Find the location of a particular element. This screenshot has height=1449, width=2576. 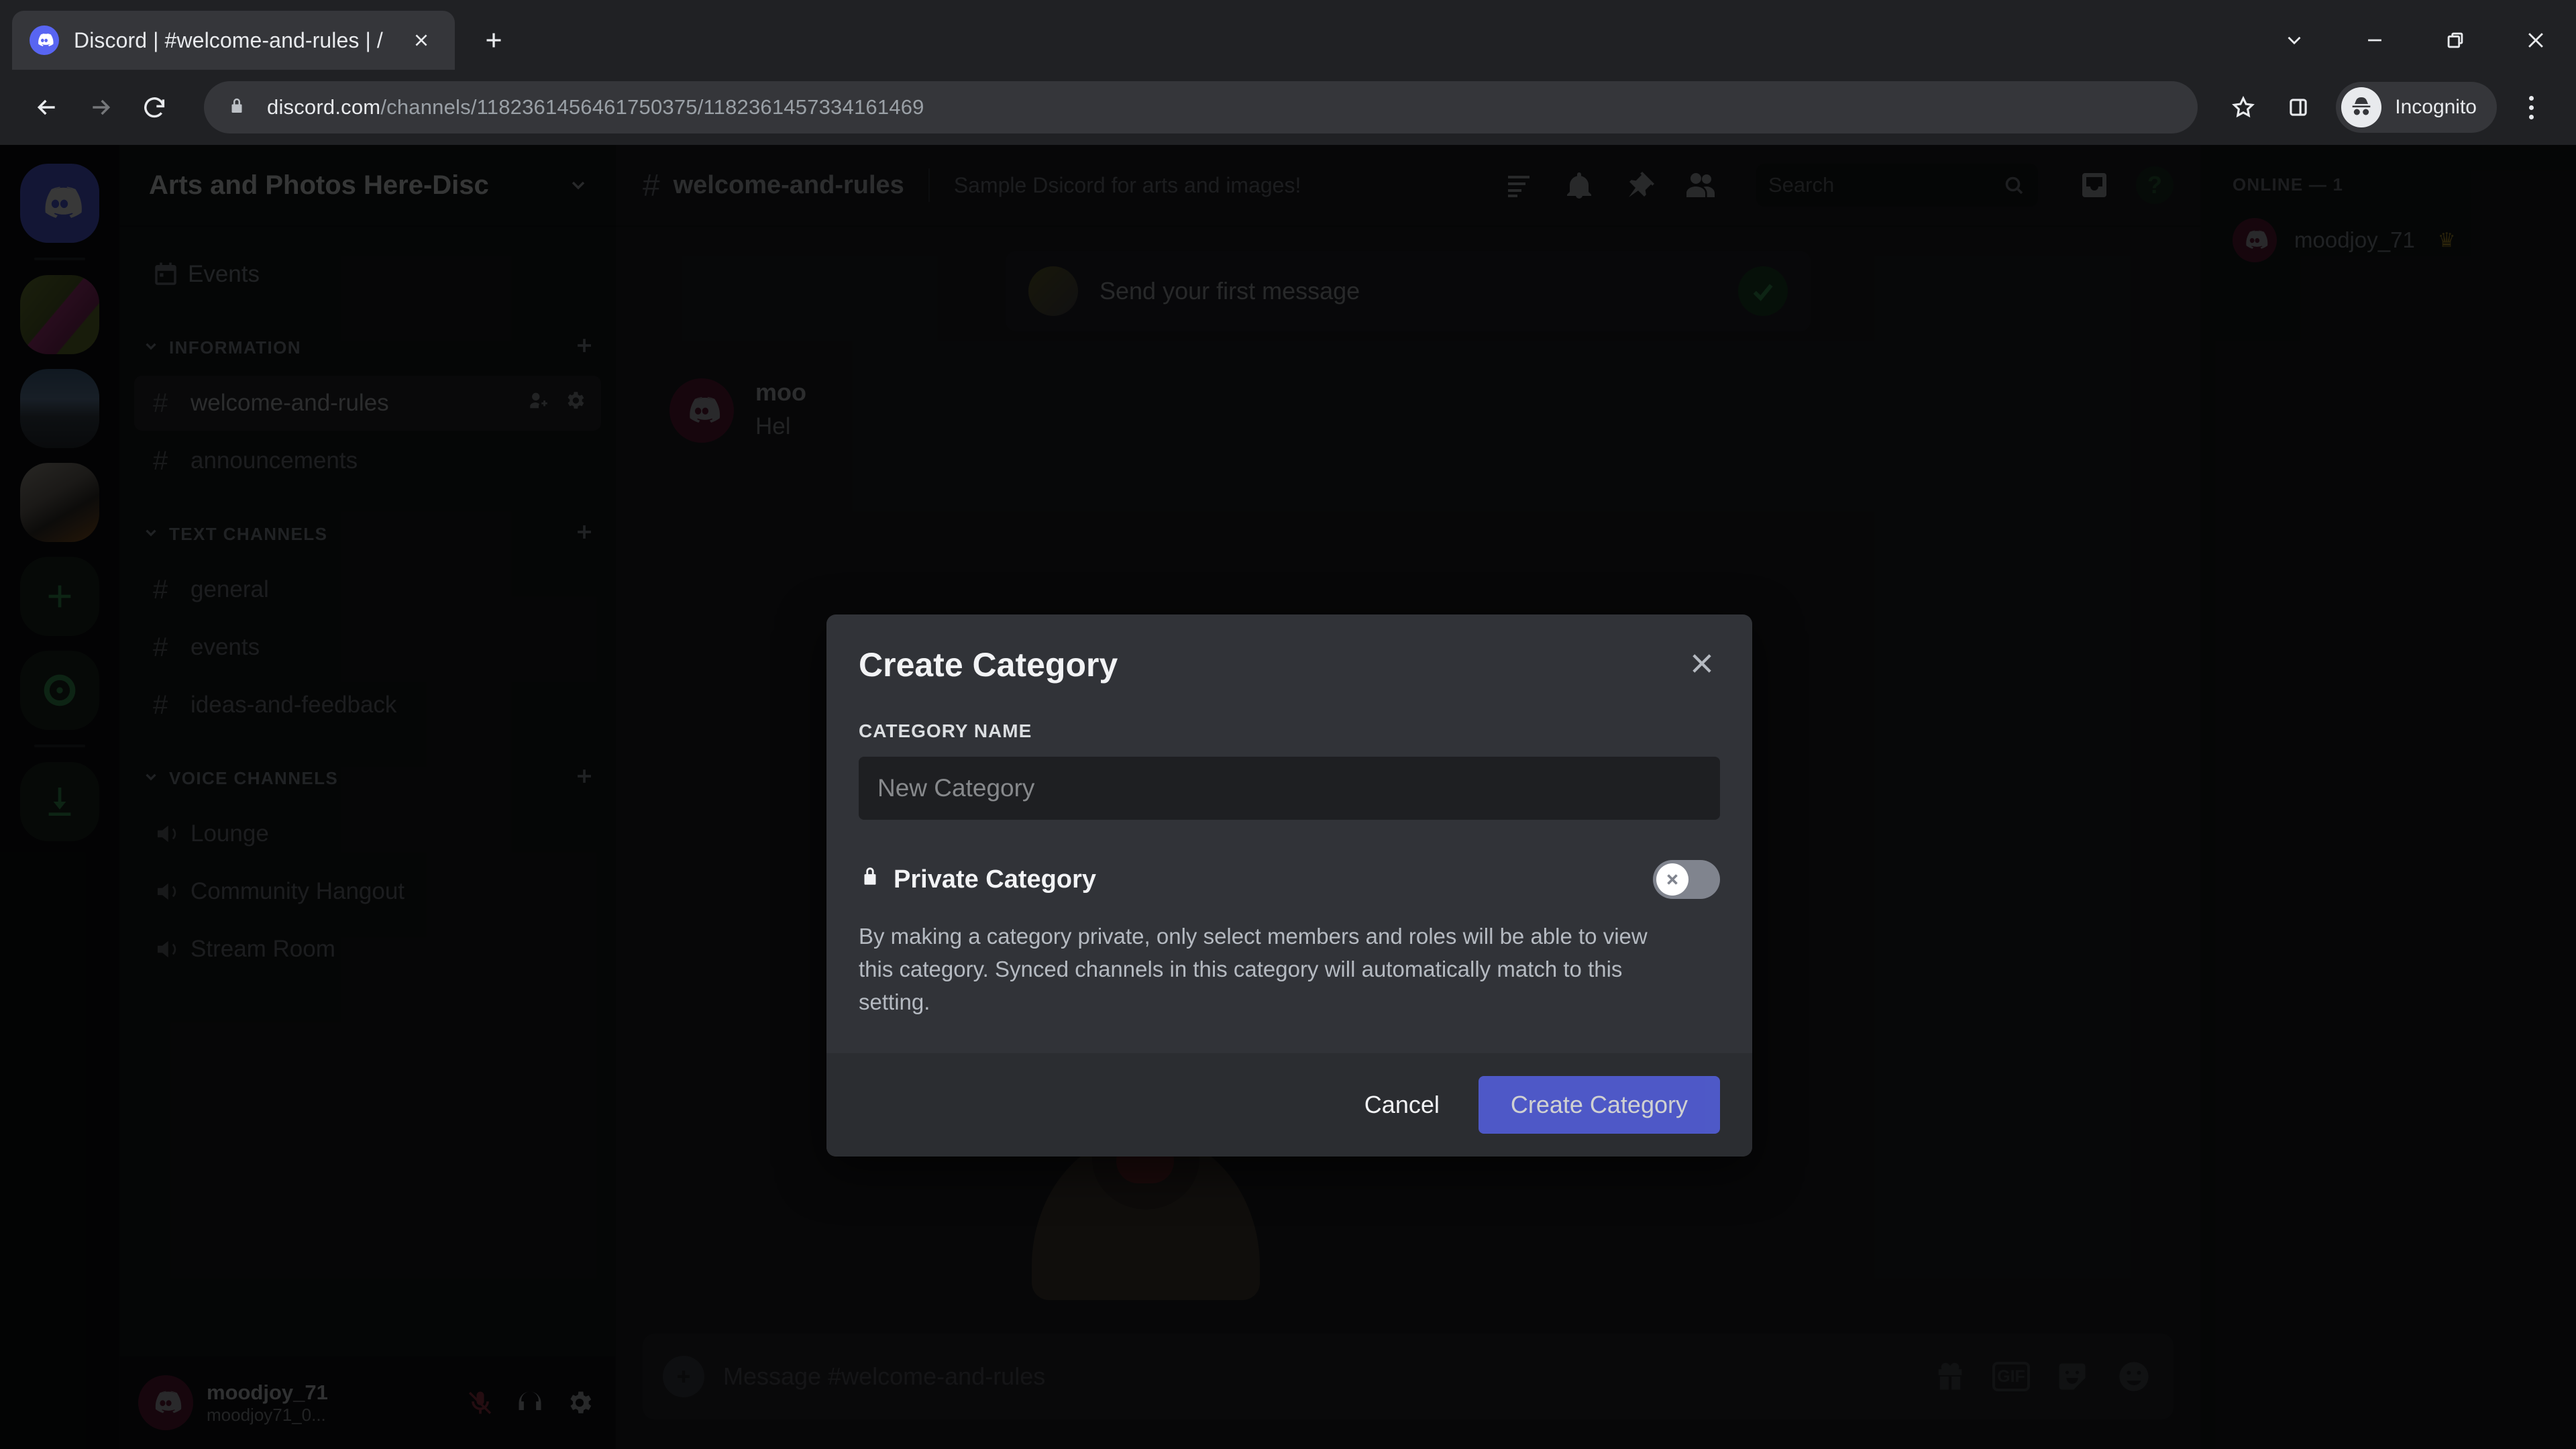

chevron-down-icon is located at coordinates (2294, 40).